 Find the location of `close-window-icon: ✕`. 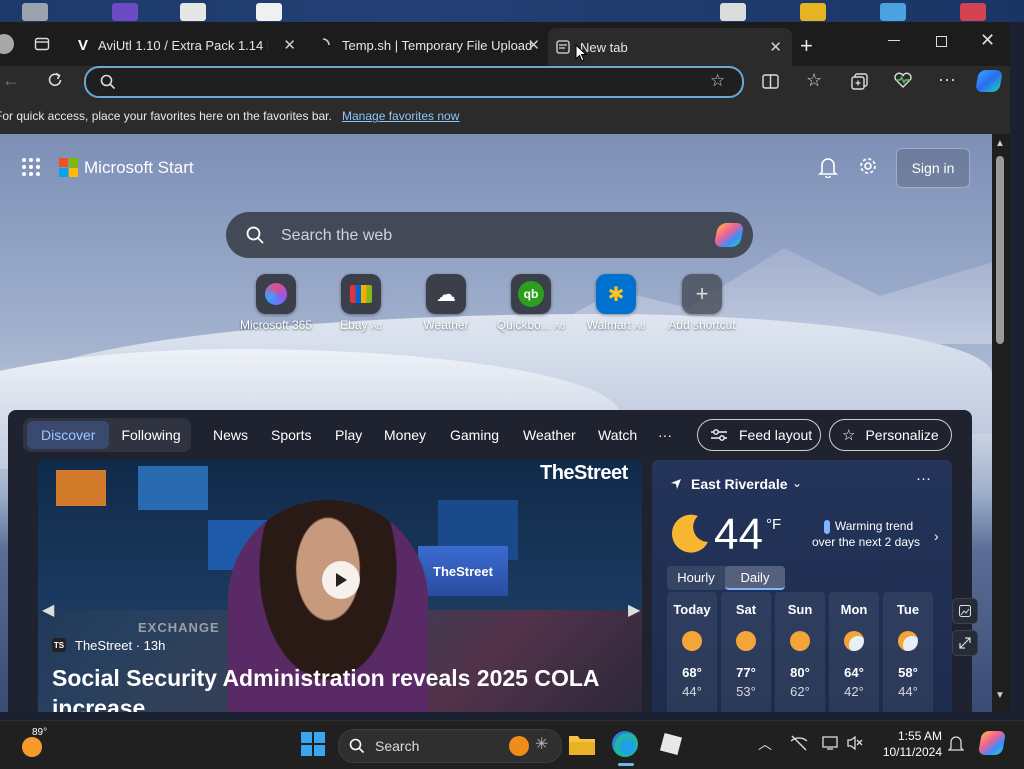

close-window-icon: ✕ is located at coordinates (987, 40).